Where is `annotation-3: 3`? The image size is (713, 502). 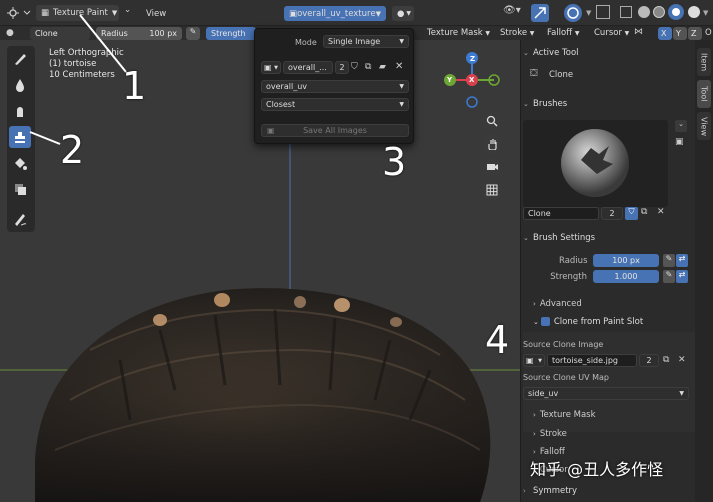
annotation-3: 3 is located at coordinates (394, 162).